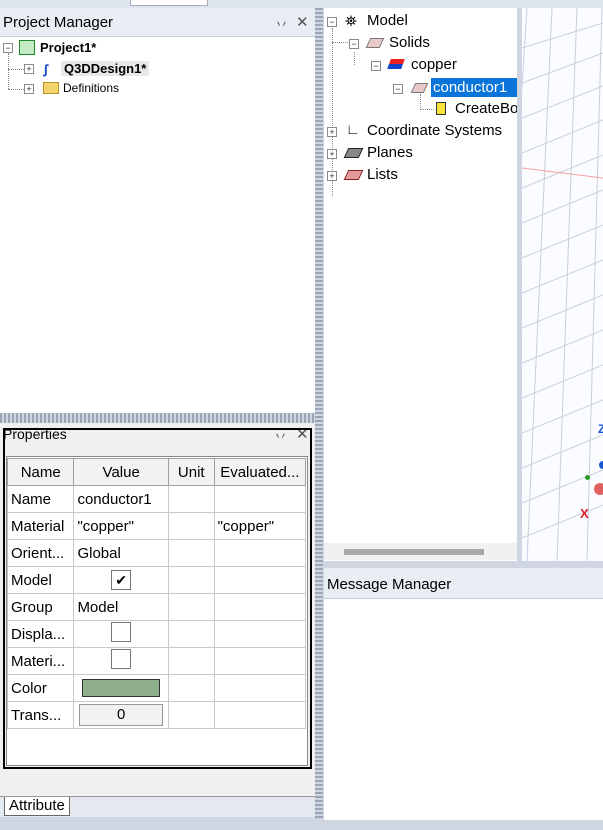  Describe the element at coordinates (434, 64) in the screenshot. I see `copper-node: copper` at that location.